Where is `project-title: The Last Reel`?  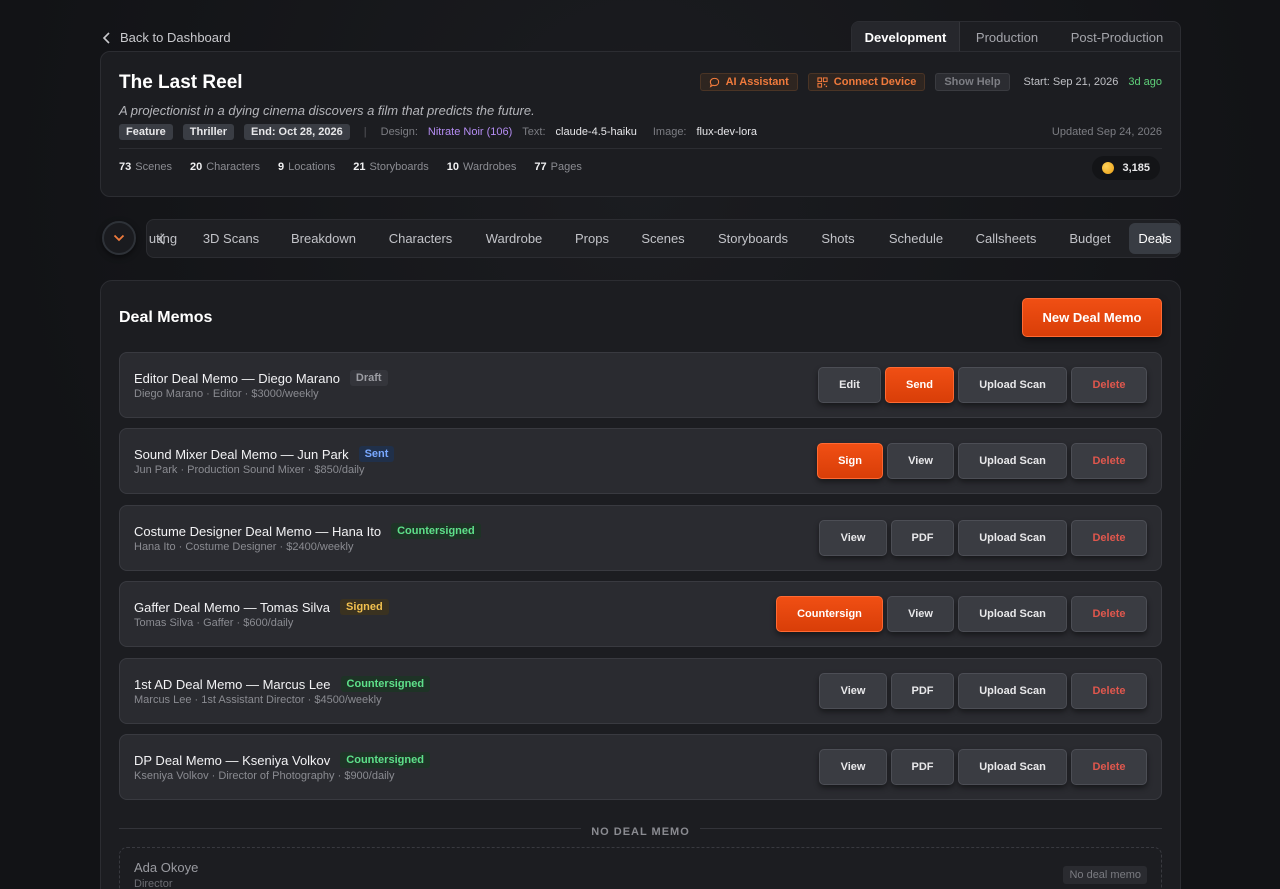 project-title: The Last Reel is located at coordinates (181, 82).